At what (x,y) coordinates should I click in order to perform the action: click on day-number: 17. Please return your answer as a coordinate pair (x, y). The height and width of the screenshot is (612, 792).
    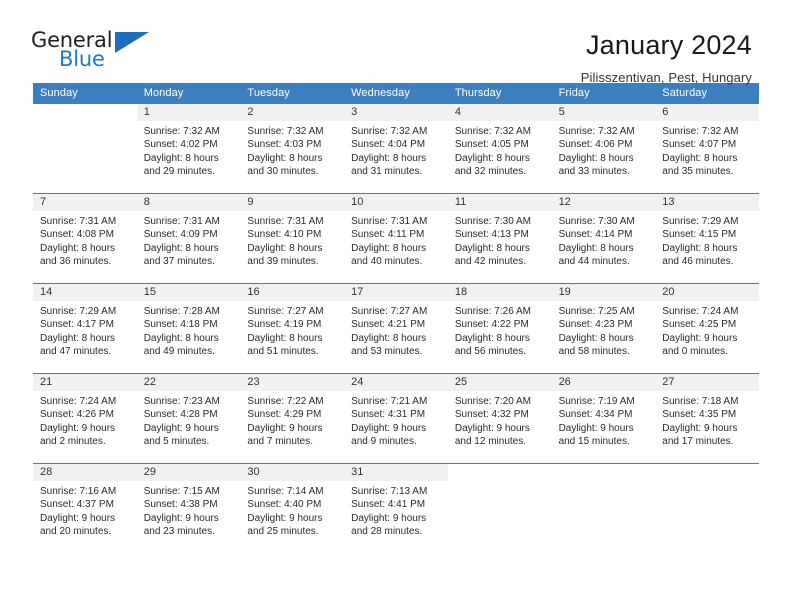
    Looking at the image, I should click on (357, 292).